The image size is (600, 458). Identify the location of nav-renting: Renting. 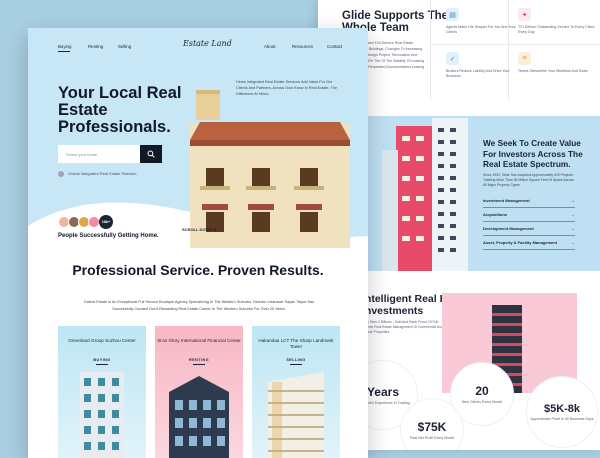
(95, 46).